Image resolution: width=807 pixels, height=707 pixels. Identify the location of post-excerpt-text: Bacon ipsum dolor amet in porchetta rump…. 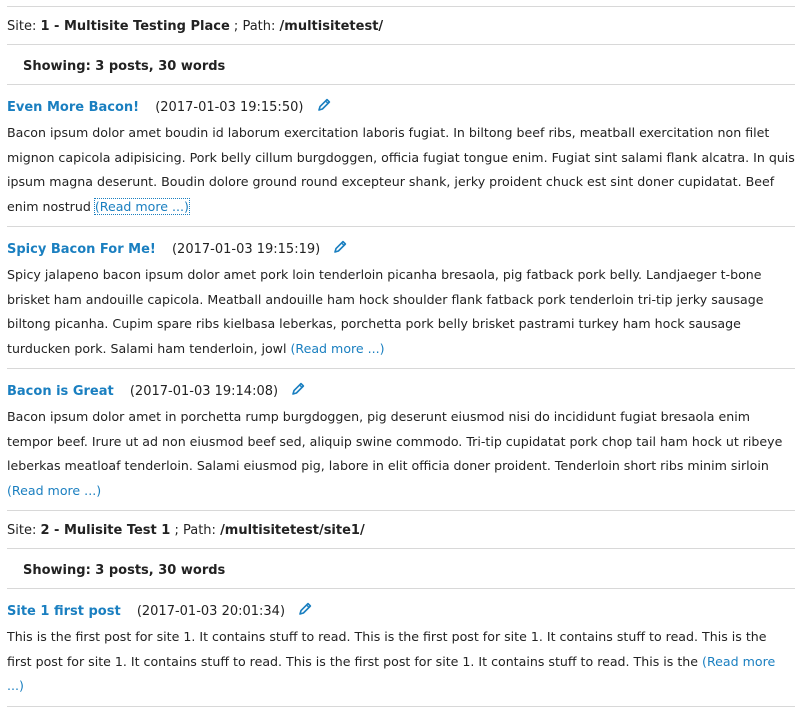
(395, 441).